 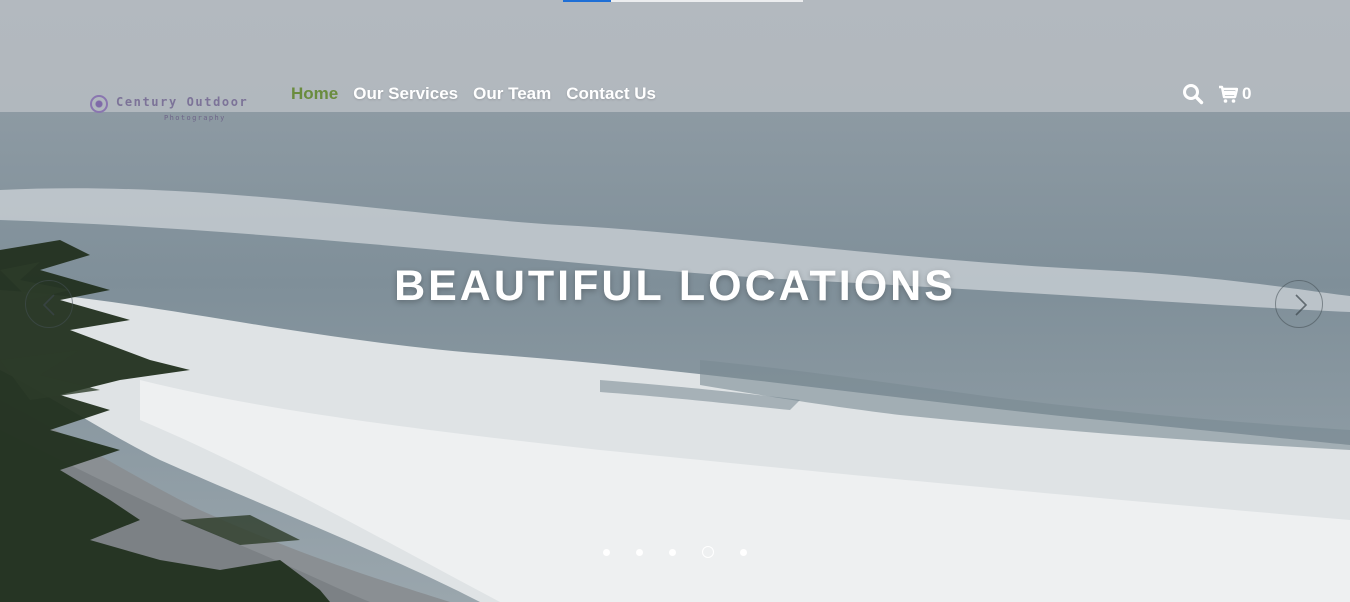 I want to click on chevron-right-icon, so click(x=1301, y=305).